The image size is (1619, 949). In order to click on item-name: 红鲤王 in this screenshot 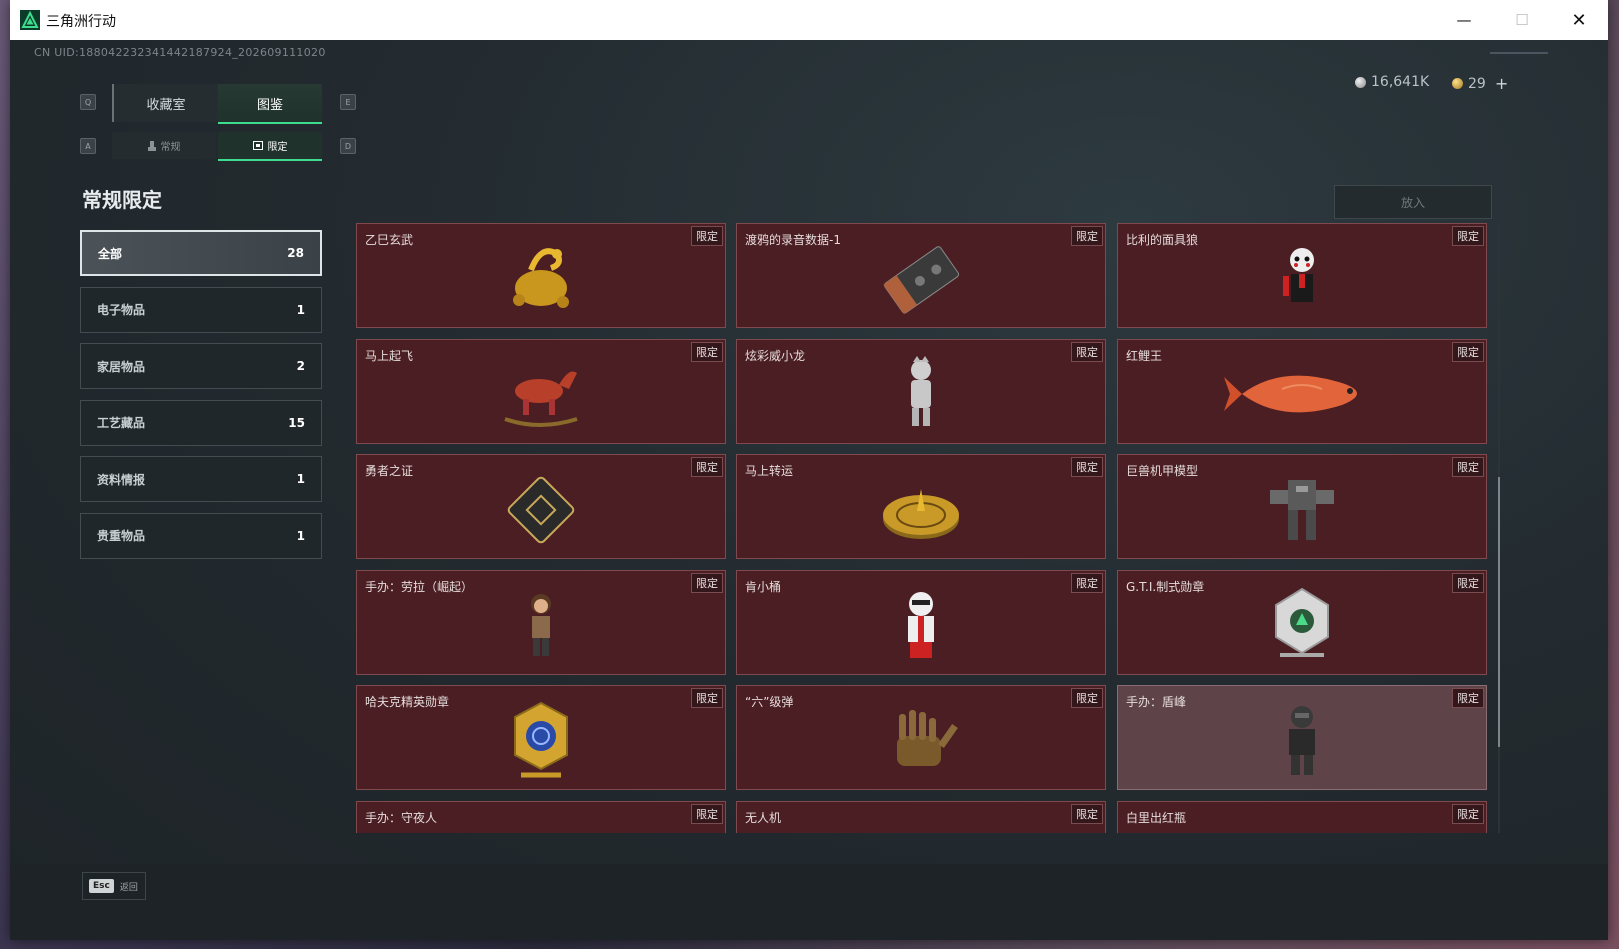, I will do `click(1144, 355)`.